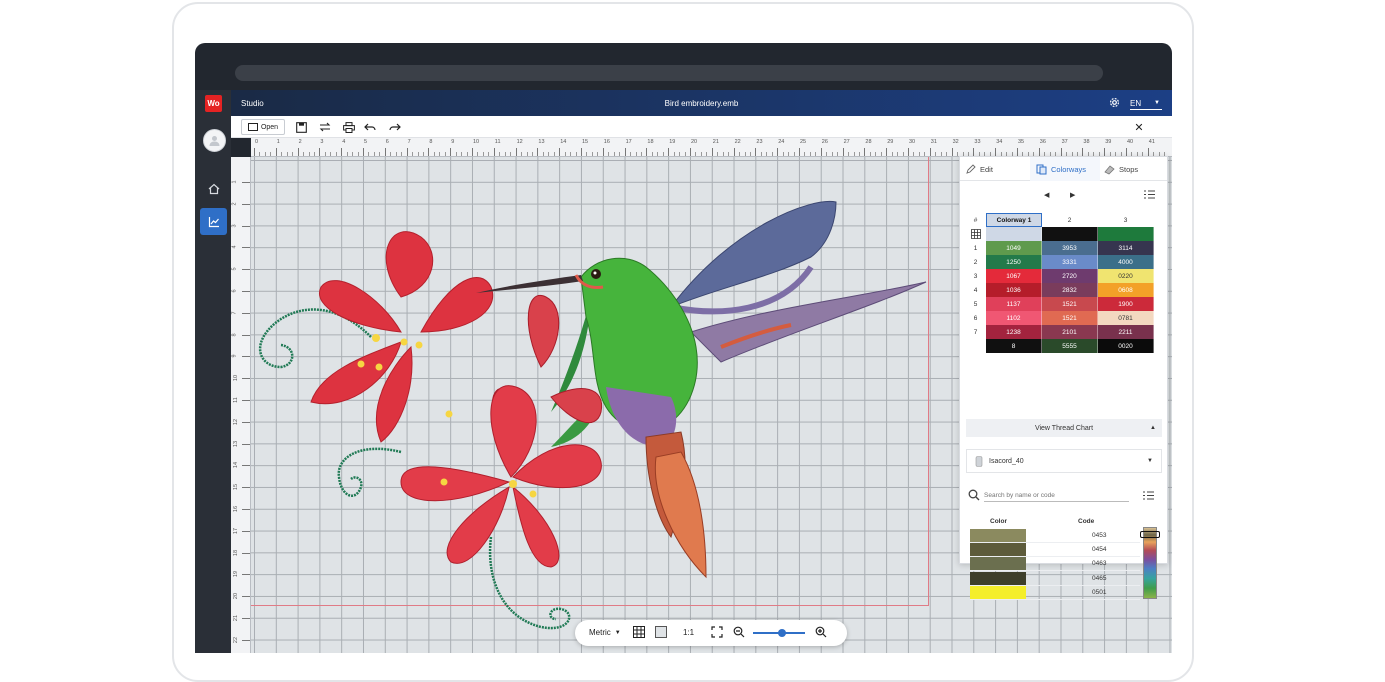  I want to click on colorway-row: 4 1036 2832 0608, so click(1060, 290).